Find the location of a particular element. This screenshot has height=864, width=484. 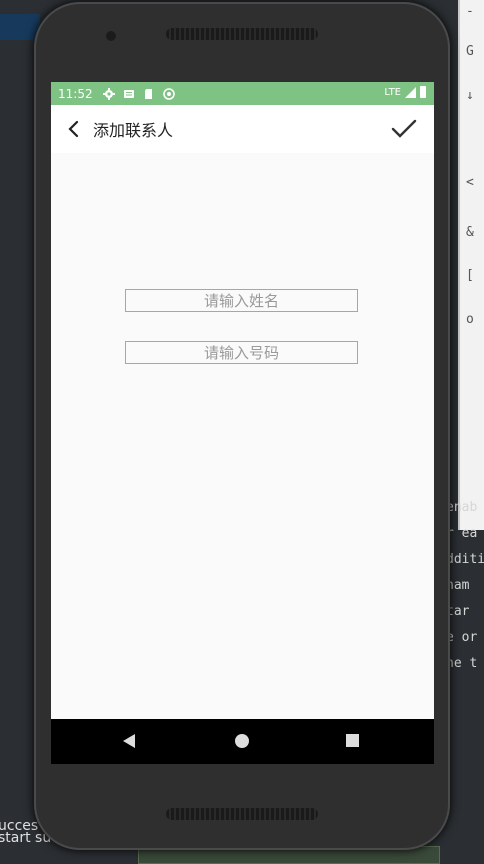

battery-icon is located at coordinates (423, 92).